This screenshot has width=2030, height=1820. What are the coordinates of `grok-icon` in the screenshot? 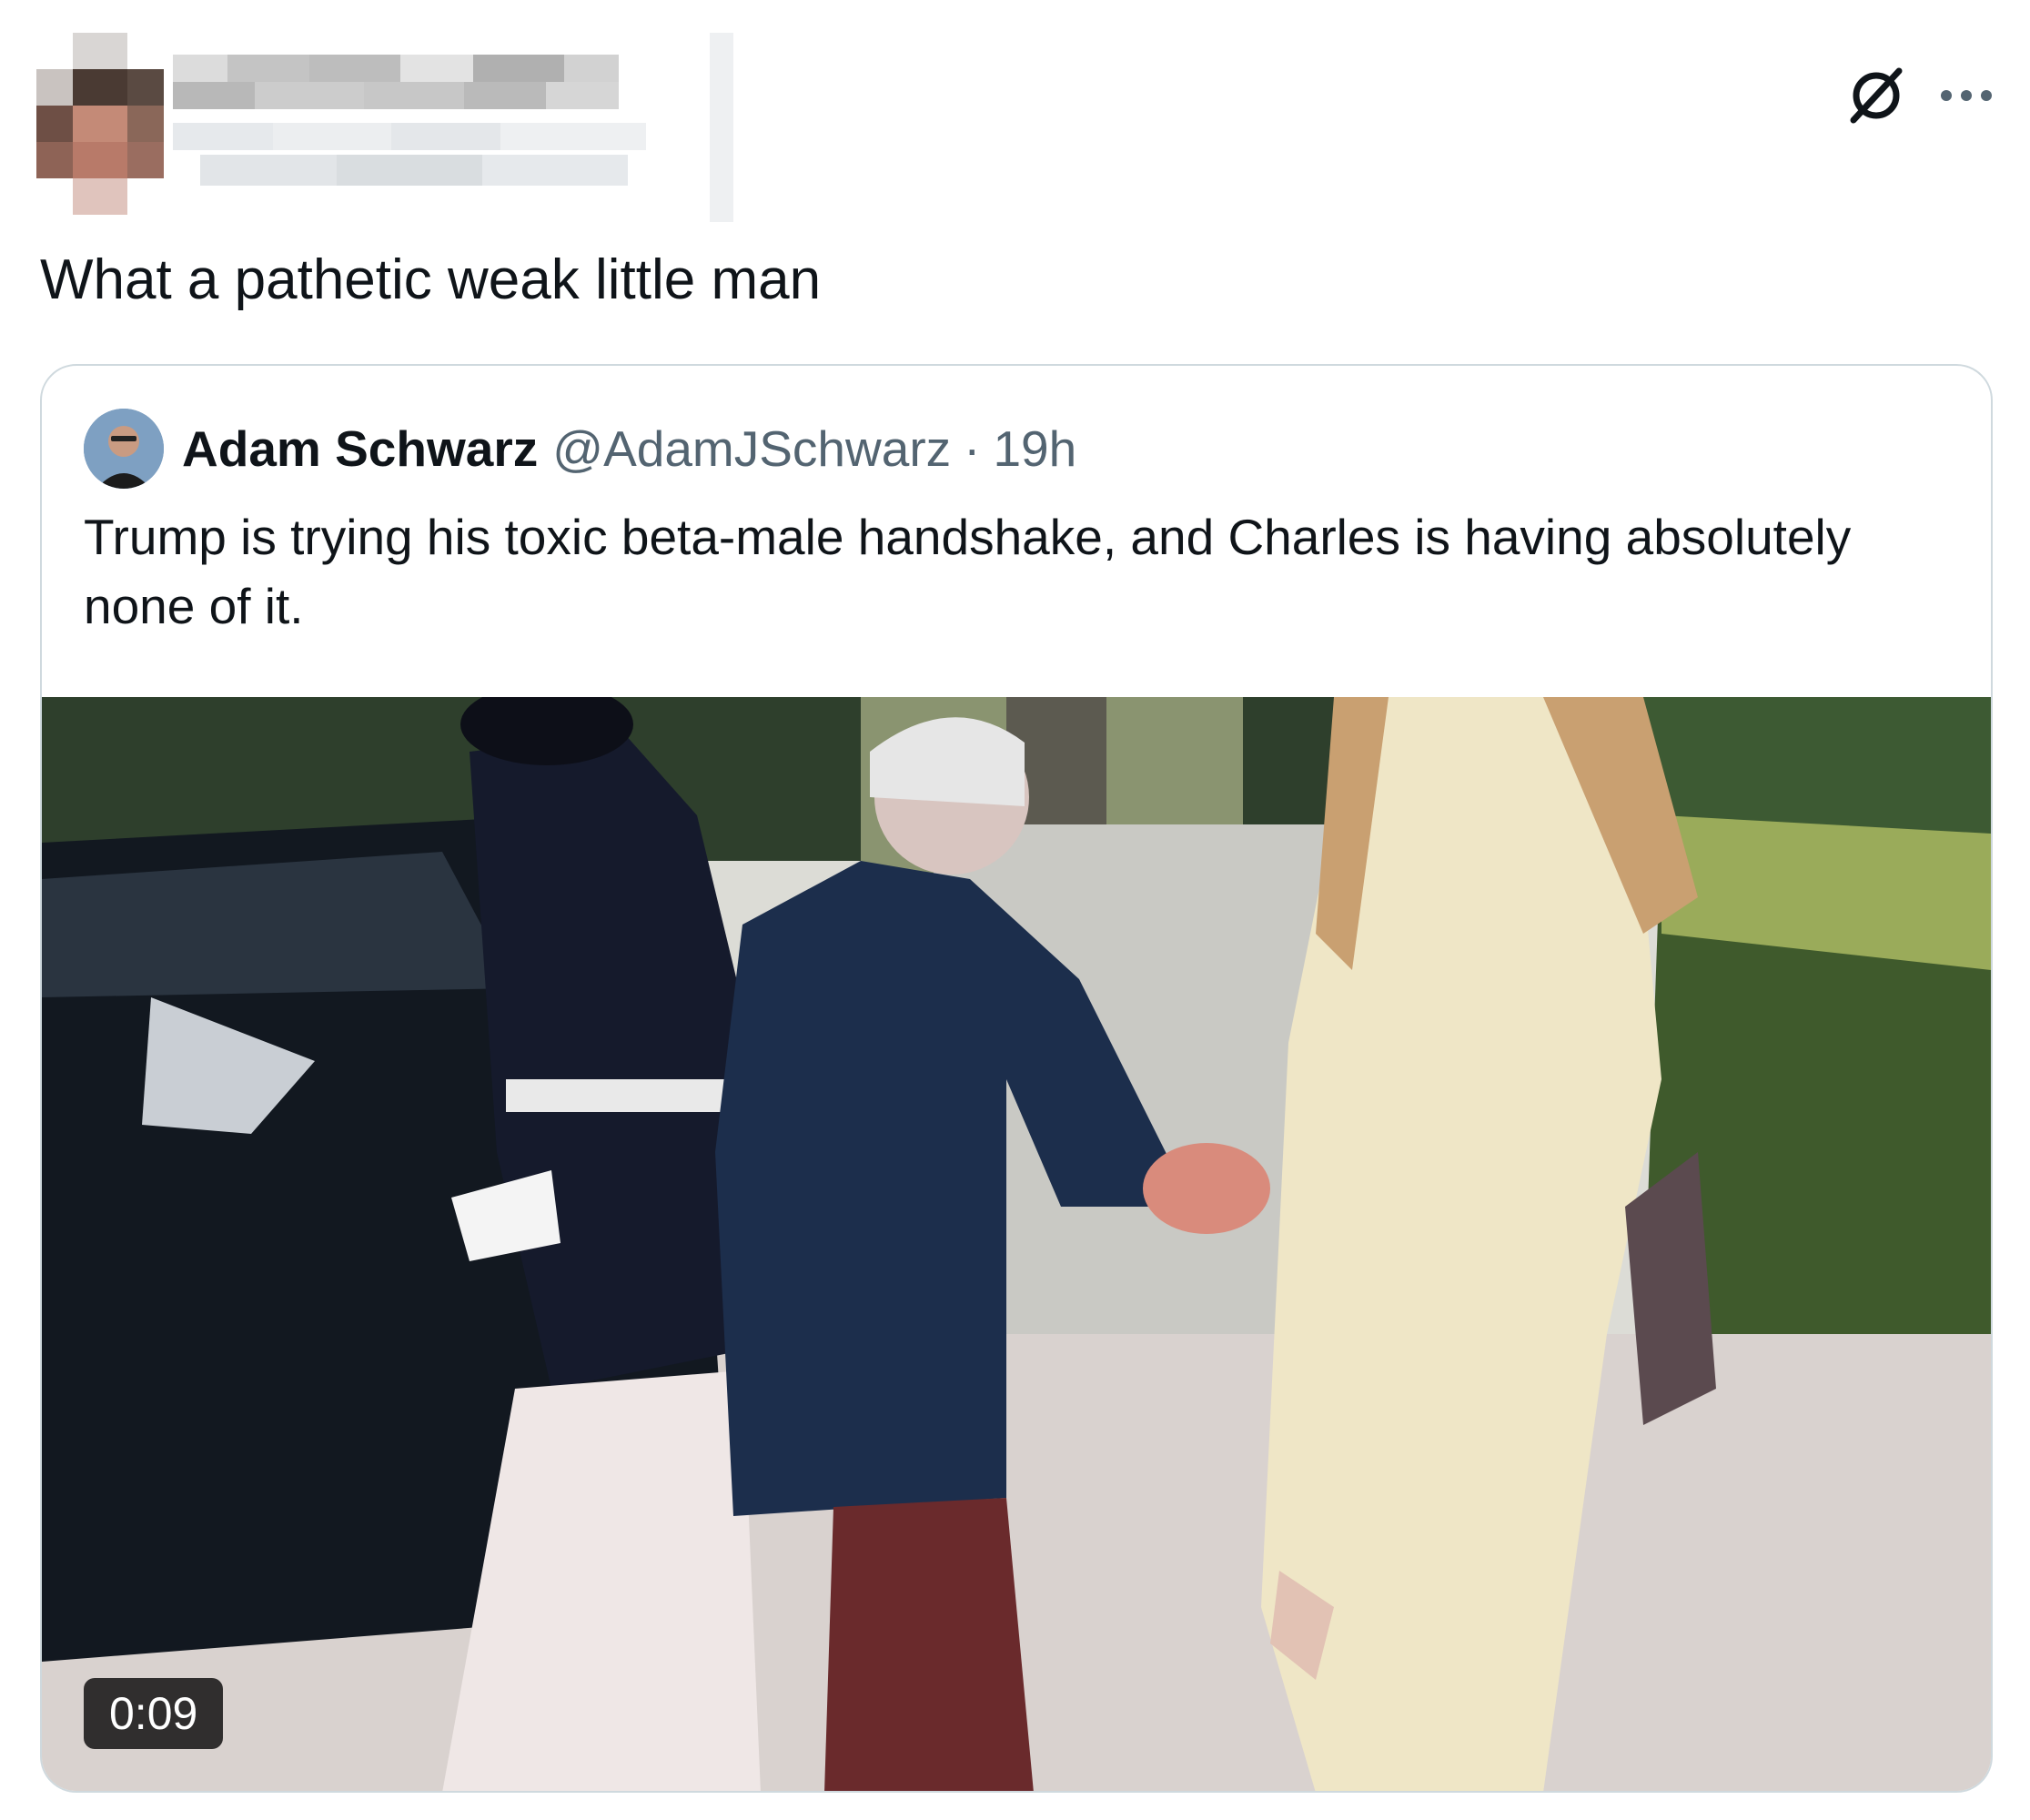 It's located at (1876, 95).